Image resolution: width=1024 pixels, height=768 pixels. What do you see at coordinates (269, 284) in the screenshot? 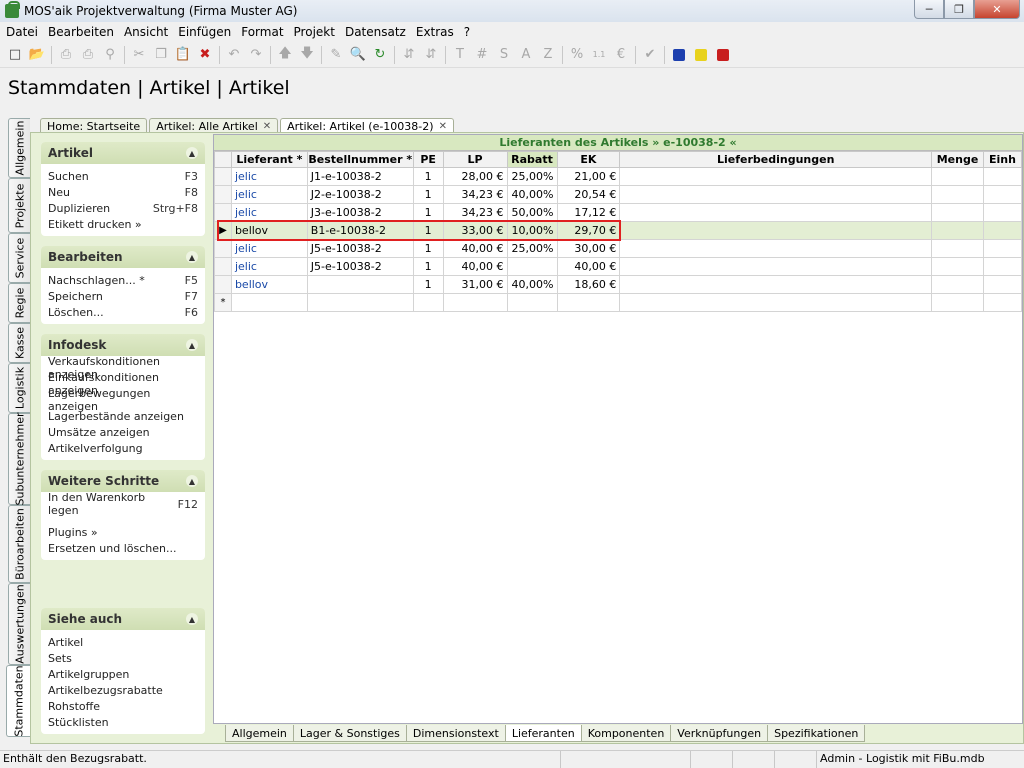
I see `cell-lieferant: bellov` at bounding box center [269, 284].